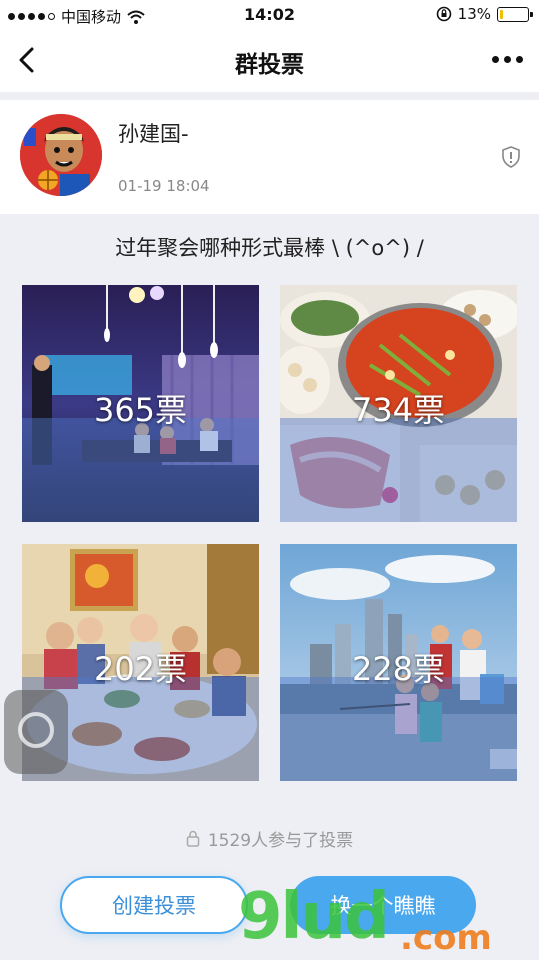  I want to click on rotation-lock-icon, so click(443, 14).